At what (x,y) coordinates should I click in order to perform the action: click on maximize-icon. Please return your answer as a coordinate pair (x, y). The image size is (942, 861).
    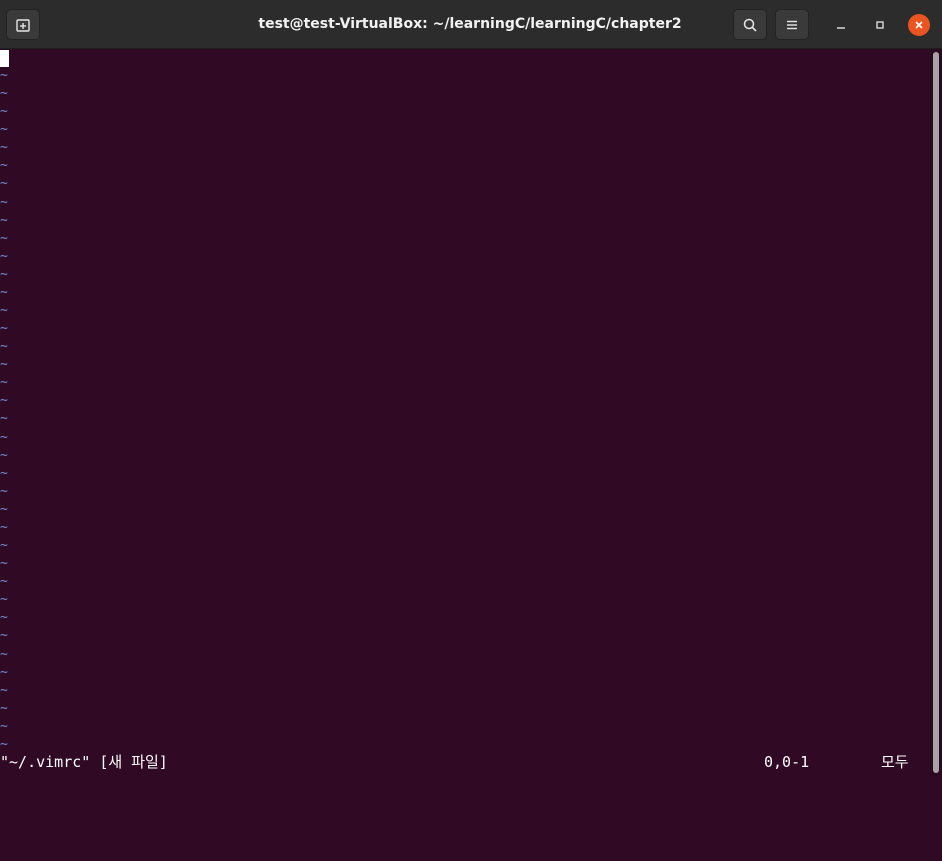
    Looking at the image, I should click on (880, 25).